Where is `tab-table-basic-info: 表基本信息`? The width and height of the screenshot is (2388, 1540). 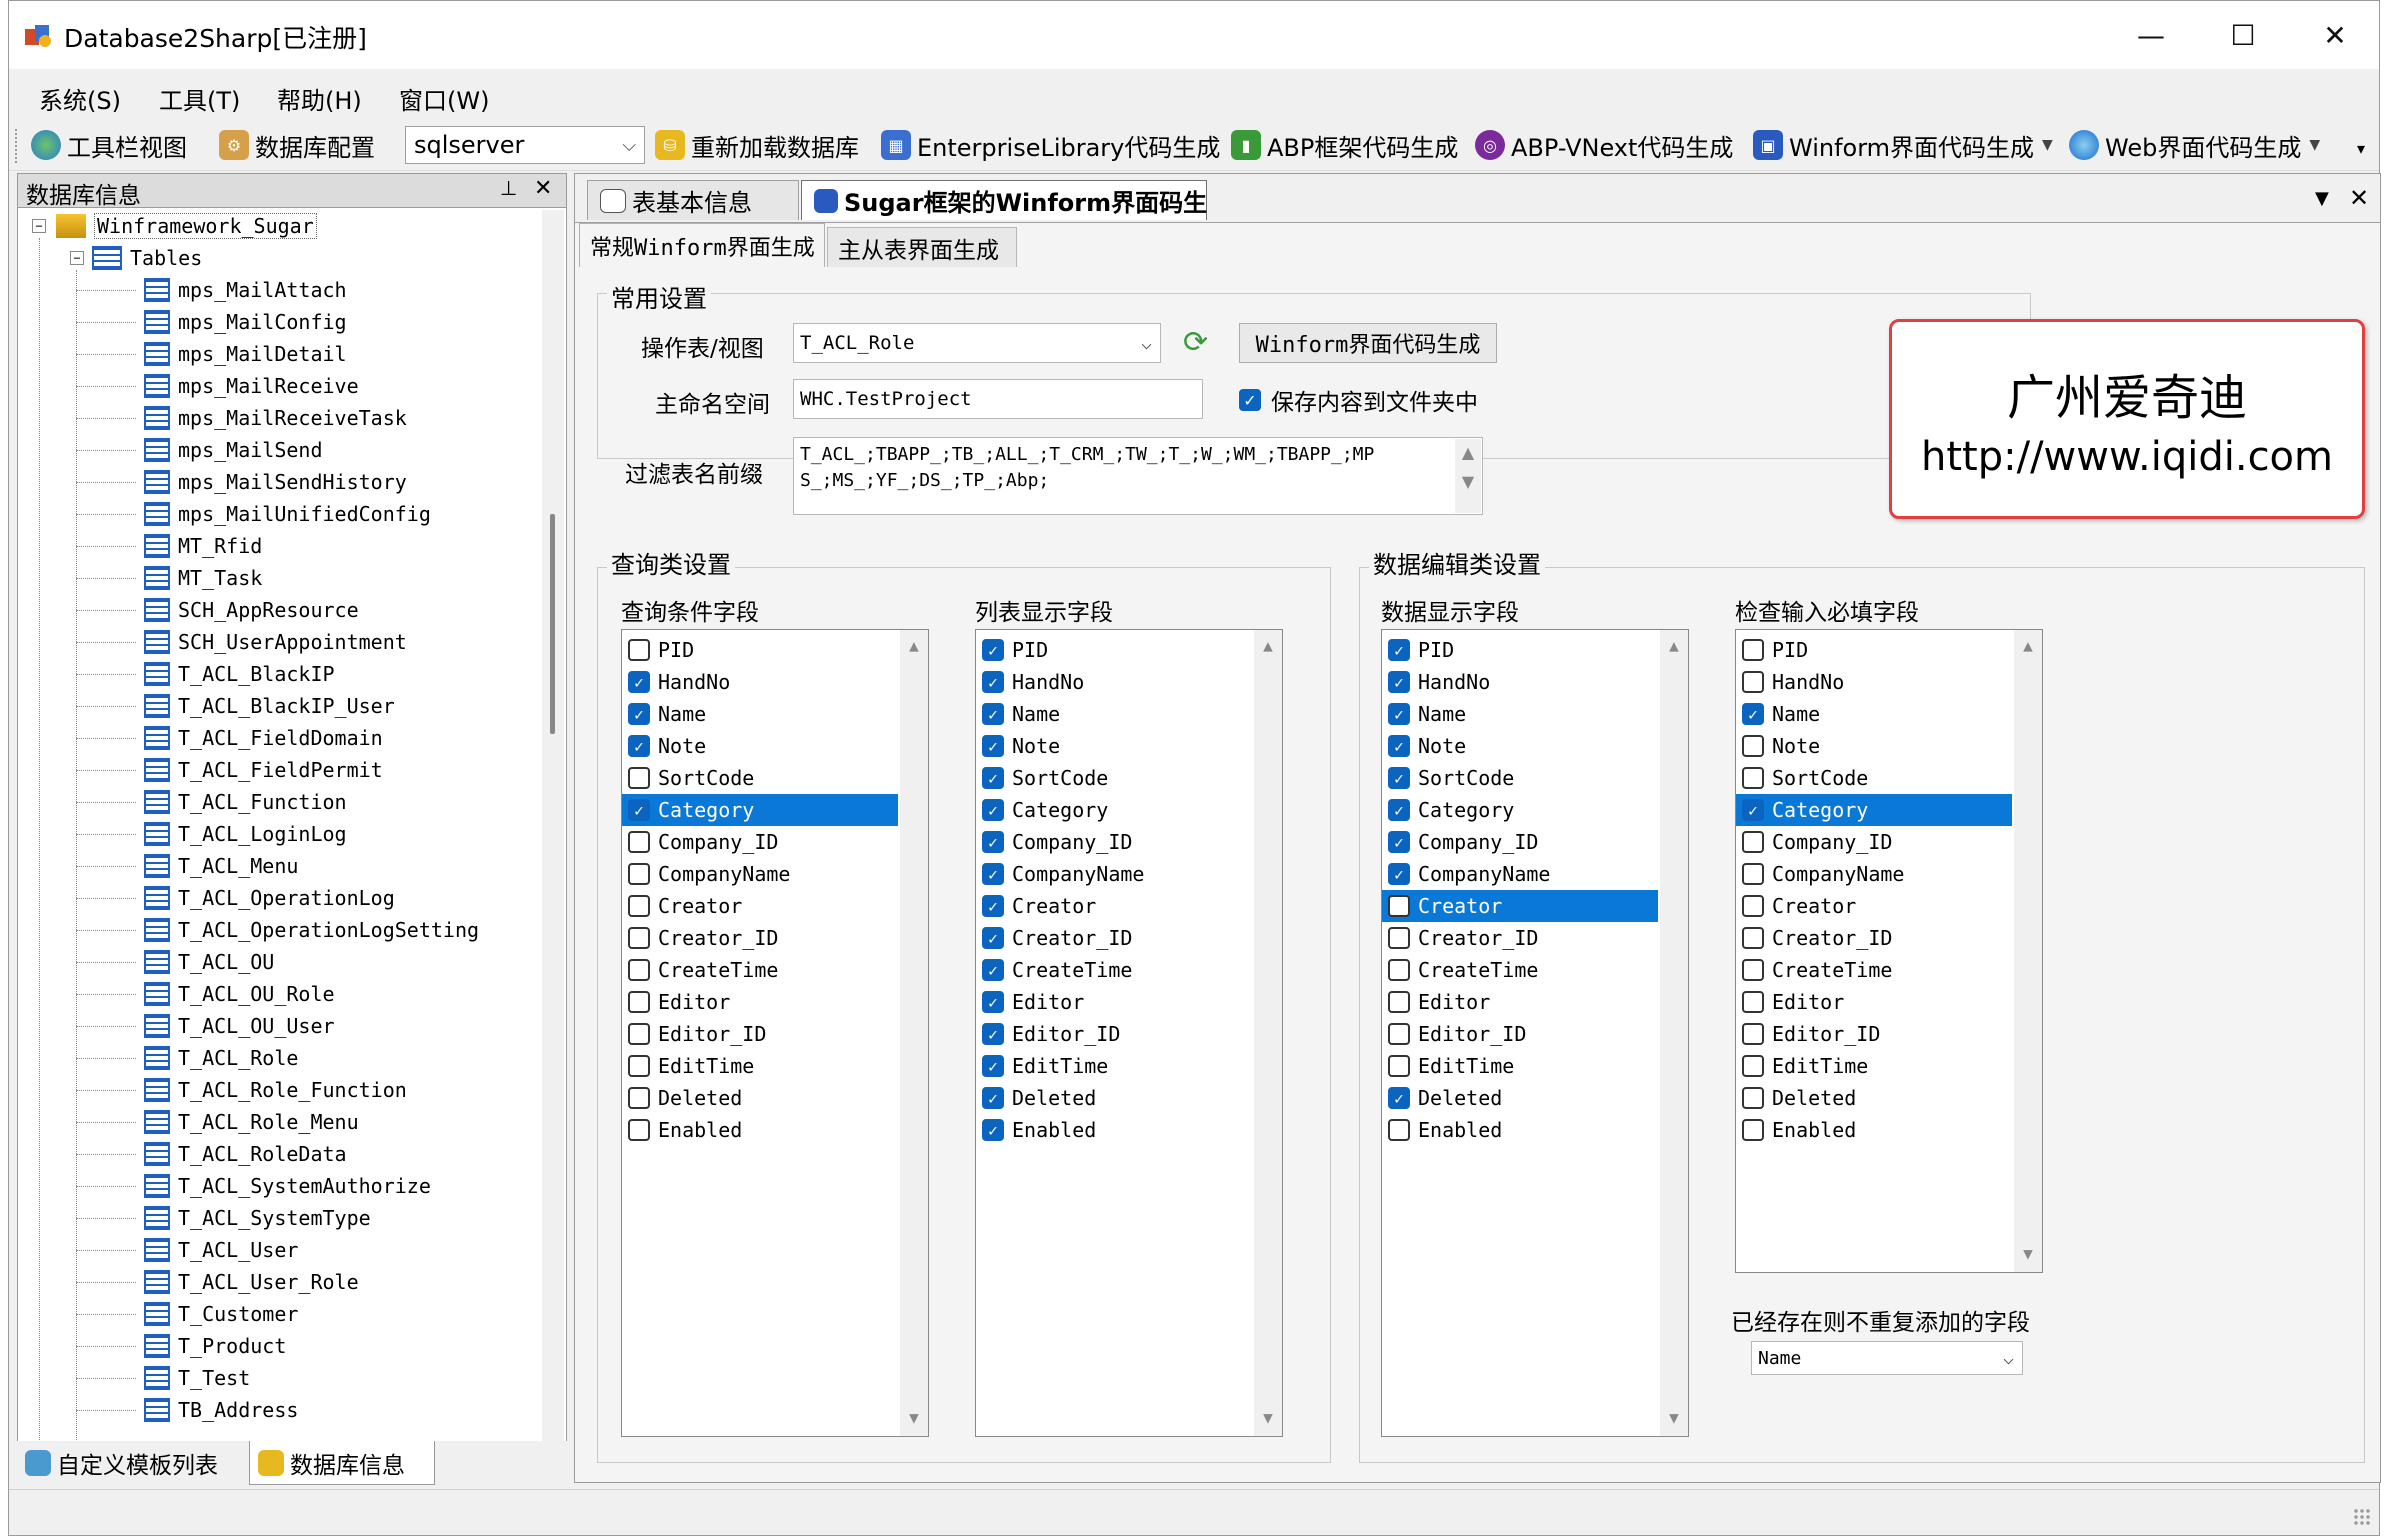 tab-table-basic-info: 表基本信息 is located at coordinates (693, 200).